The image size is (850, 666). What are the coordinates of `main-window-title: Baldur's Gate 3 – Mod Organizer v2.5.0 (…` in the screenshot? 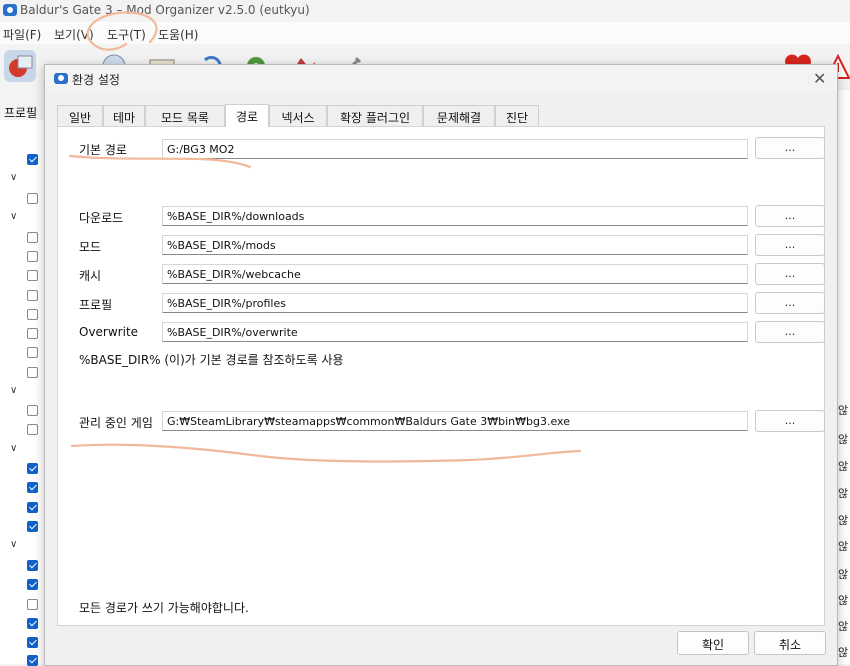 It's located at (165, 10).